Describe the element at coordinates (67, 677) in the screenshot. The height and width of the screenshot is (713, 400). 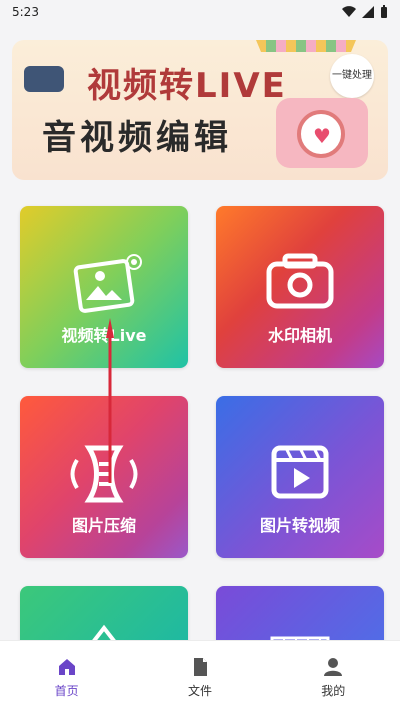
I see `nav-home: 首页` at that location.